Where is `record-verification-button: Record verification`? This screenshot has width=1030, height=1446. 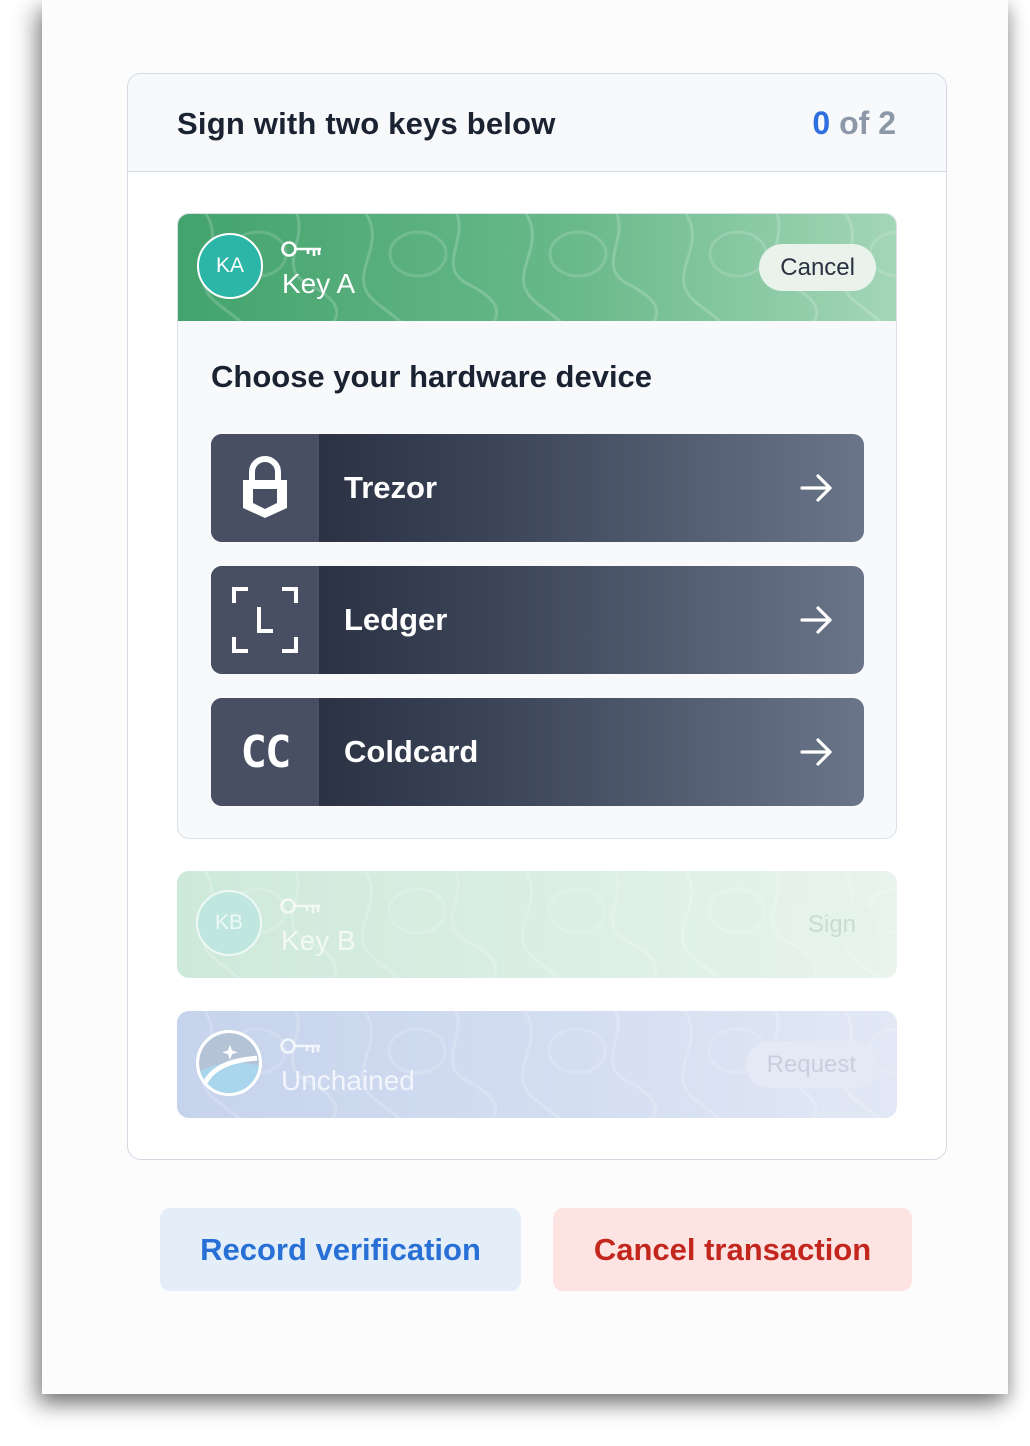
record-verification-button: Record verification is located at coordinates (340, 1249).